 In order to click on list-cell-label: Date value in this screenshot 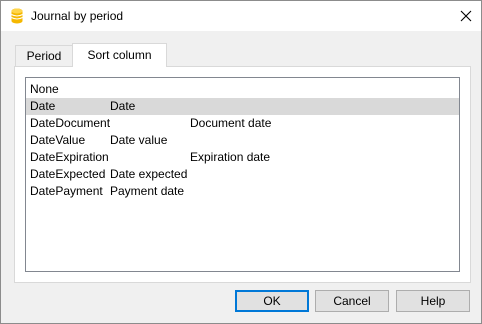, I will do `click(139, 140)`.